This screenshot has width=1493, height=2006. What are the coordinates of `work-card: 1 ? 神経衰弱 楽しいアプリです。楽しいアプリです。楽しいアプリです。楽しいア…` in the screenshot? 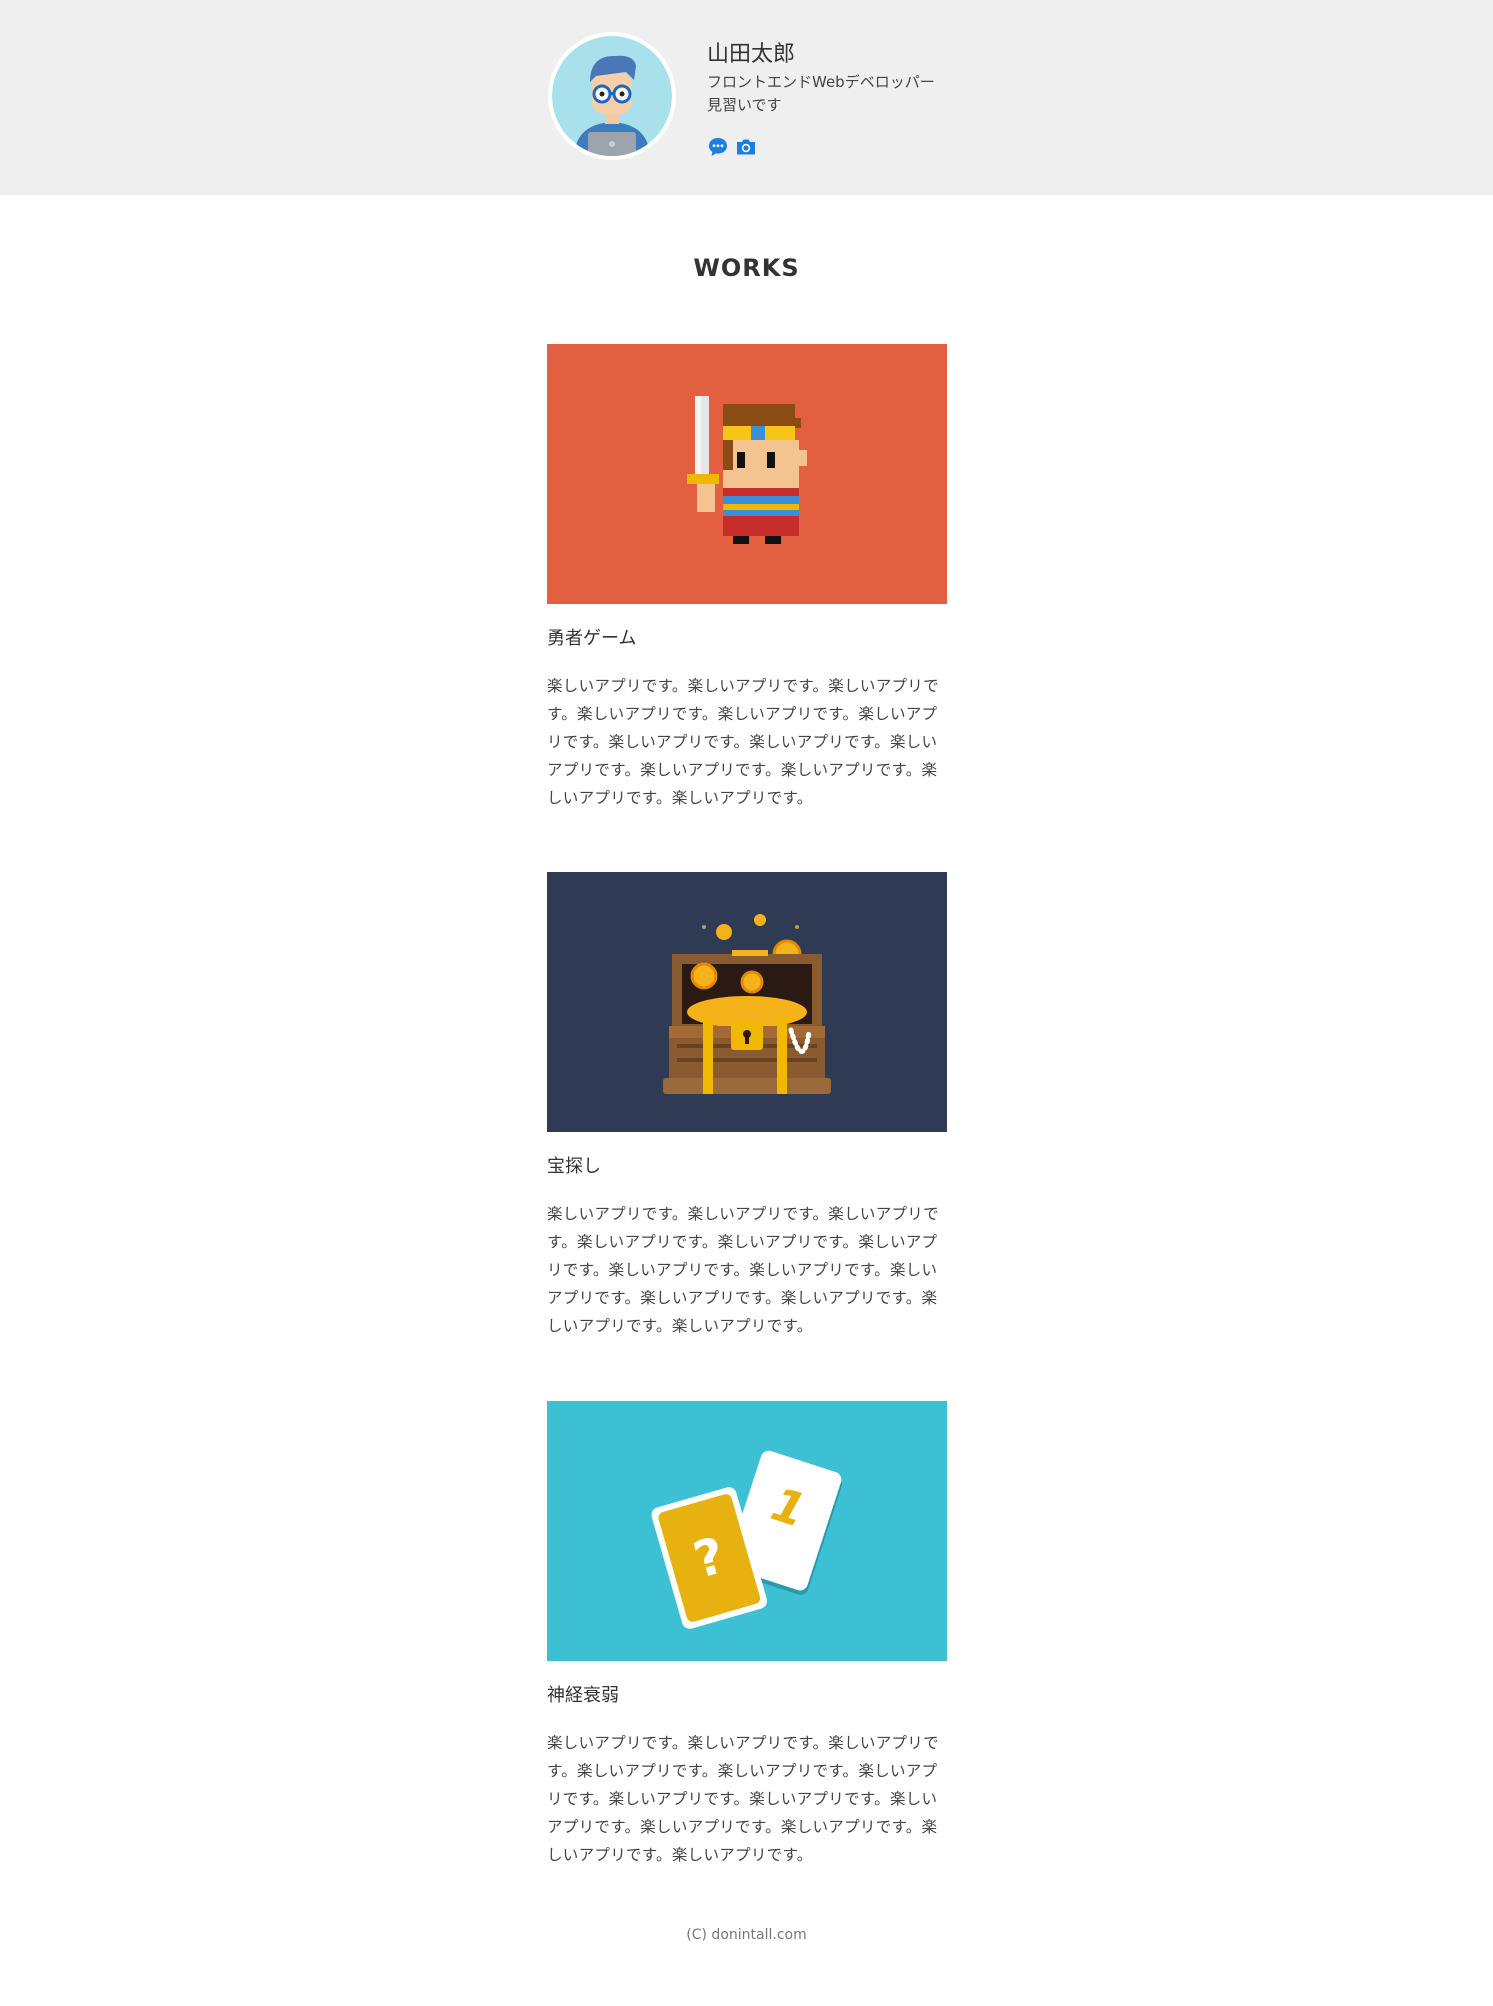 It's located at (747, 1635).